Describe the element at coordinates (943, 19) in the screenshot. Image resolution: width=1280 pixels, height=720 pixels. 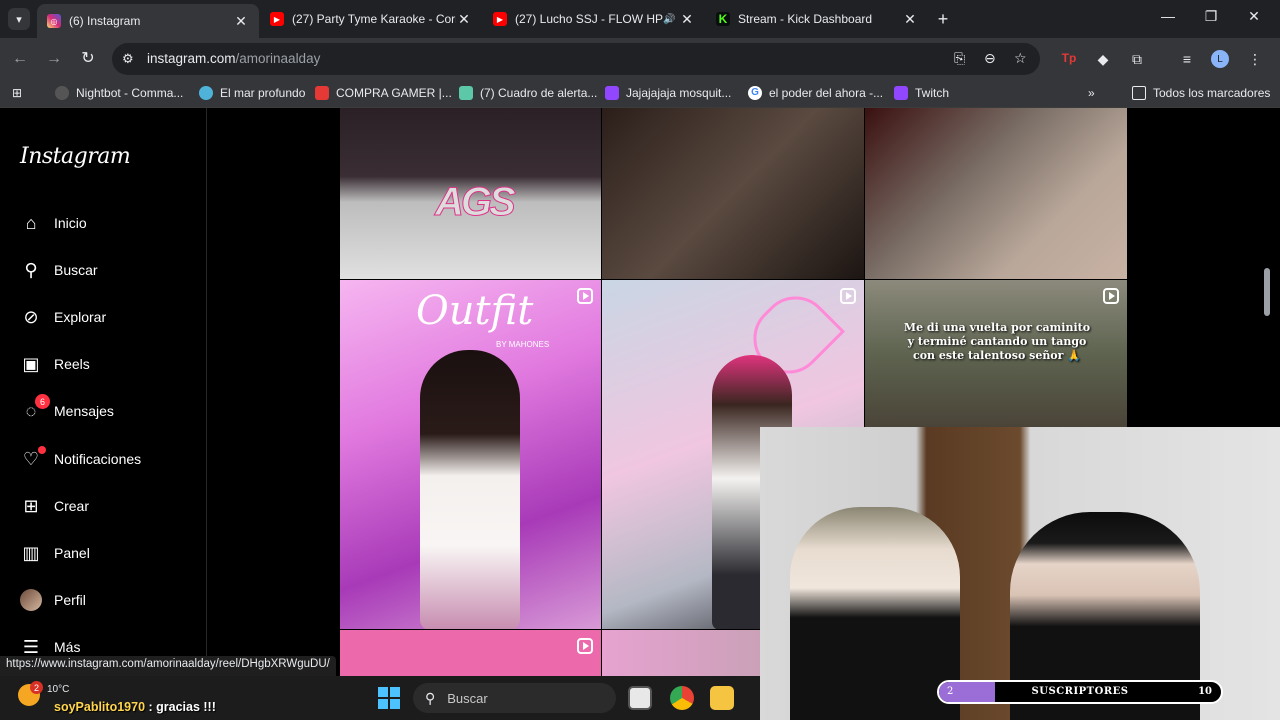
I see `new-tab-icon: +` at that location.